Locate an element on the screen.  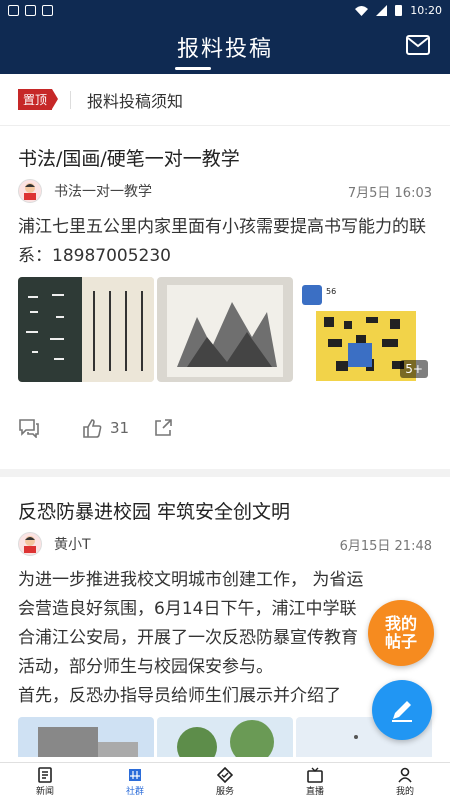
pinned-notice: 置顶 报料投稿须知 is located at coordinates (225, 100).